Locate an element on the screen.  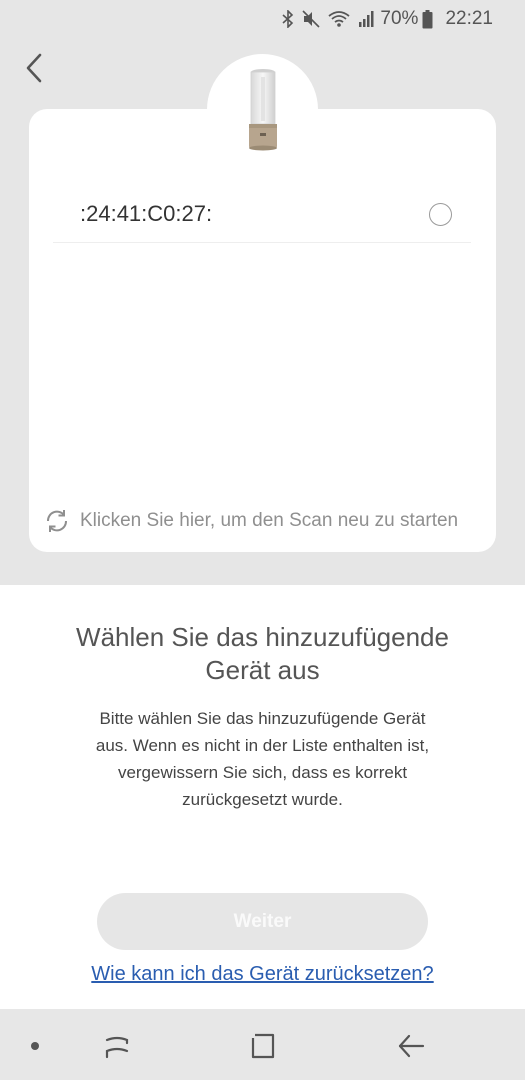
dot-icon is located at coordinates (35, 1046).